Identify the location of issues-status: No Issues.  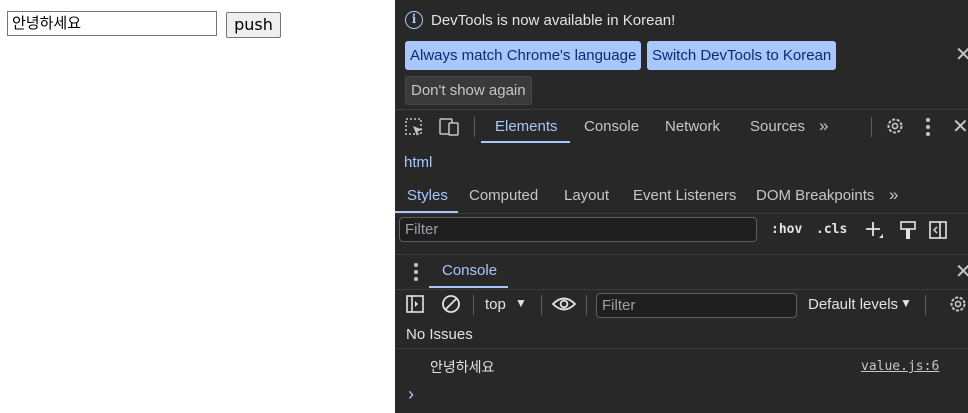
(439, 334).